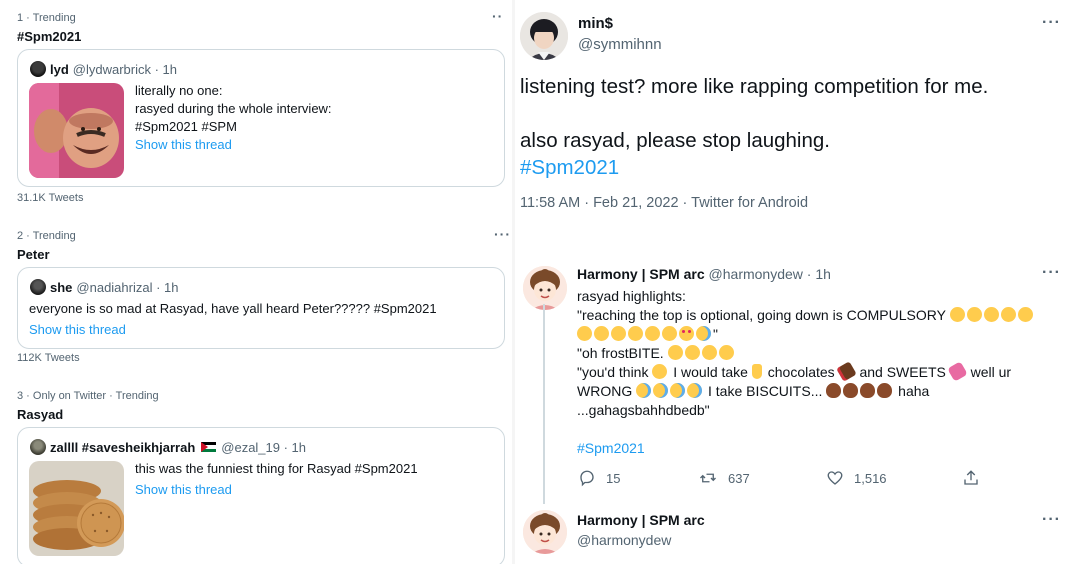 This screenshot has height=564, width=1080. What do you see at coordinates (497, 16) in the screenshot?
I see `more-icon: ··` at bounding box center [497, 16].